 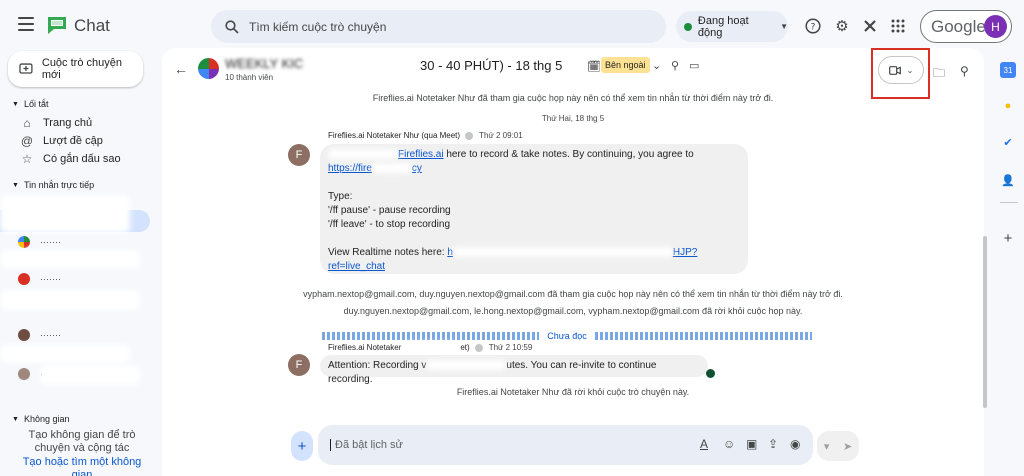 I want to click on pin-icon: ⚲, so click(x=964, y=71).